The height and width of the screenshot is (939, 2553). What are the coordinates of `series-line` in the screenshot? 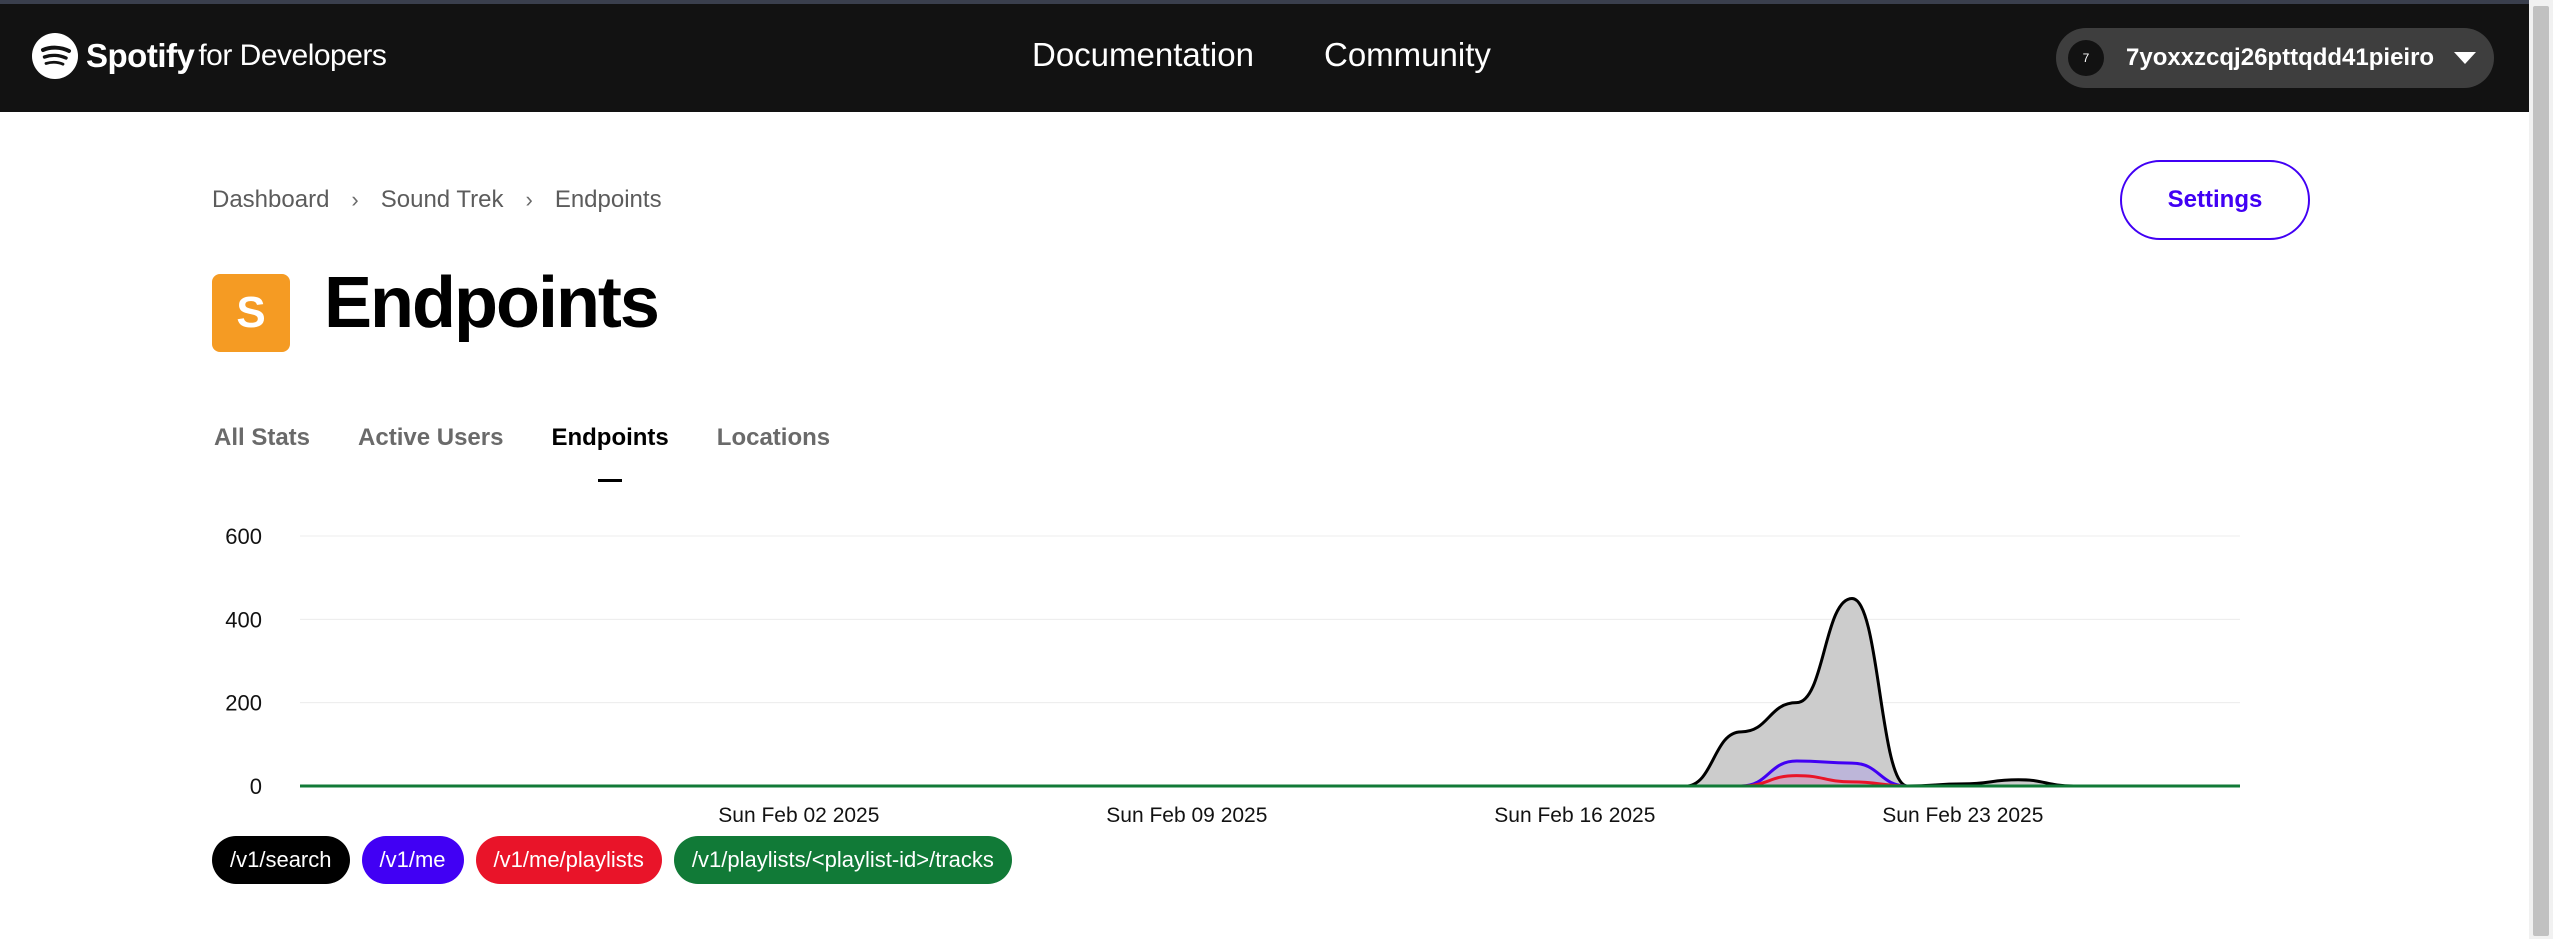 It's located at (1270, 773).